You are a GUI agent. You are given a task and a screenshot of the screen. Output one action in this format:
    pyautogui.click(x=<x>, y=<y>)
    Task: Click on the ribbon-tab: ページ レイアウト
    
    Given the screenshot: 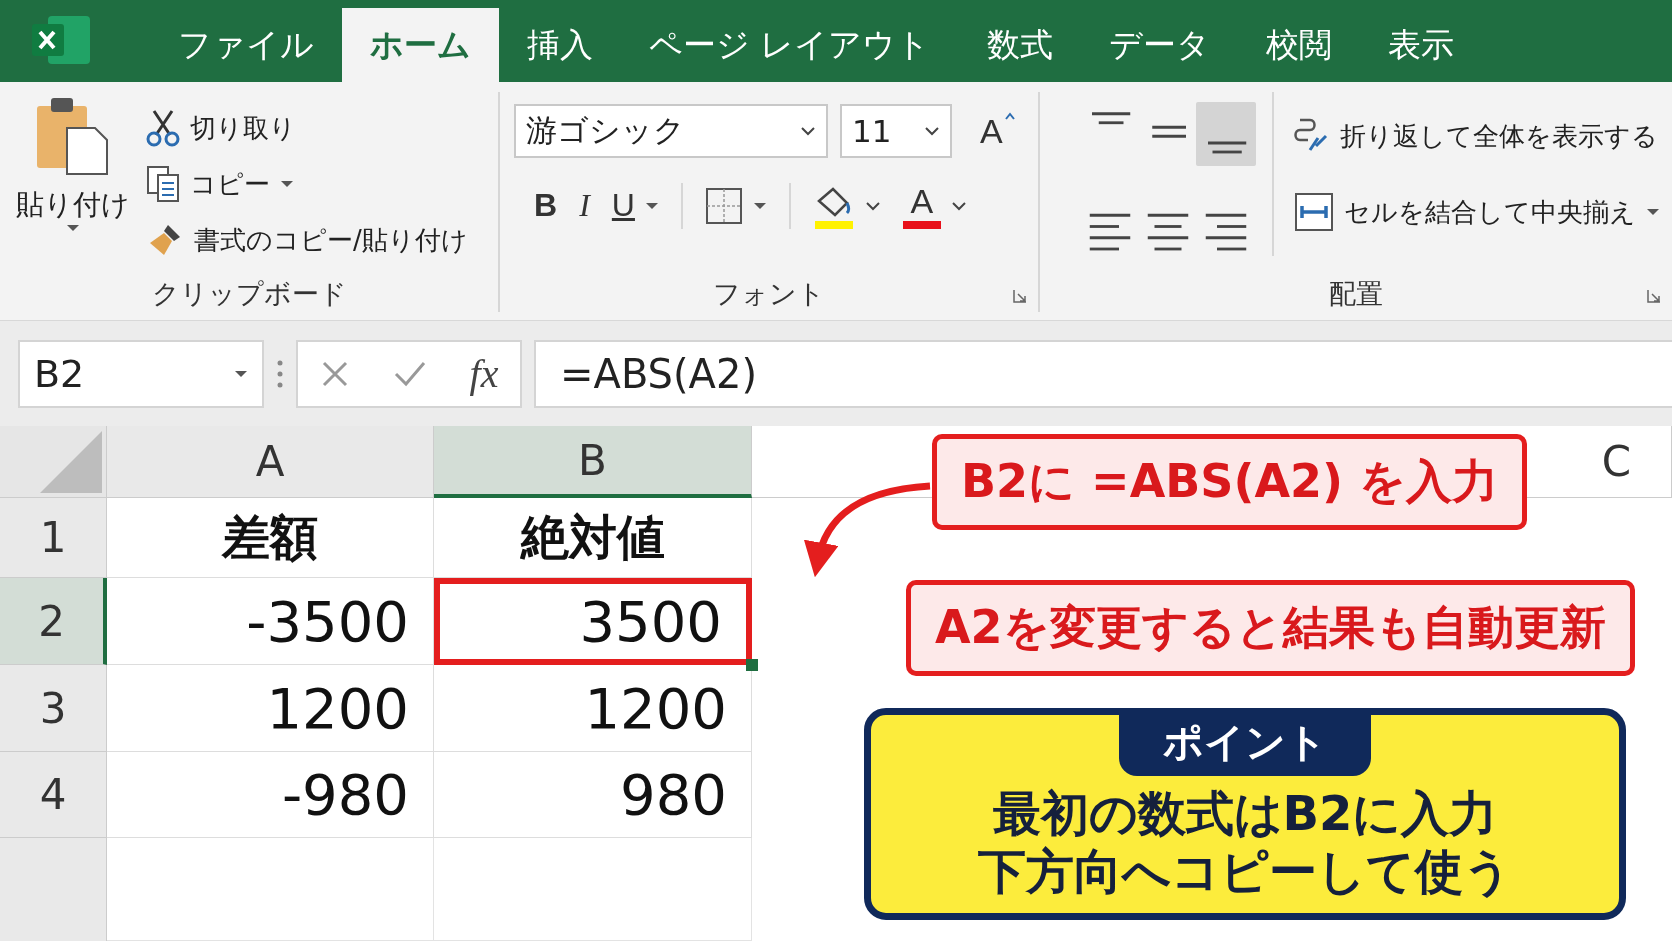 What is the action you would take?
    pyautogui.click(x=790, y=45)
    